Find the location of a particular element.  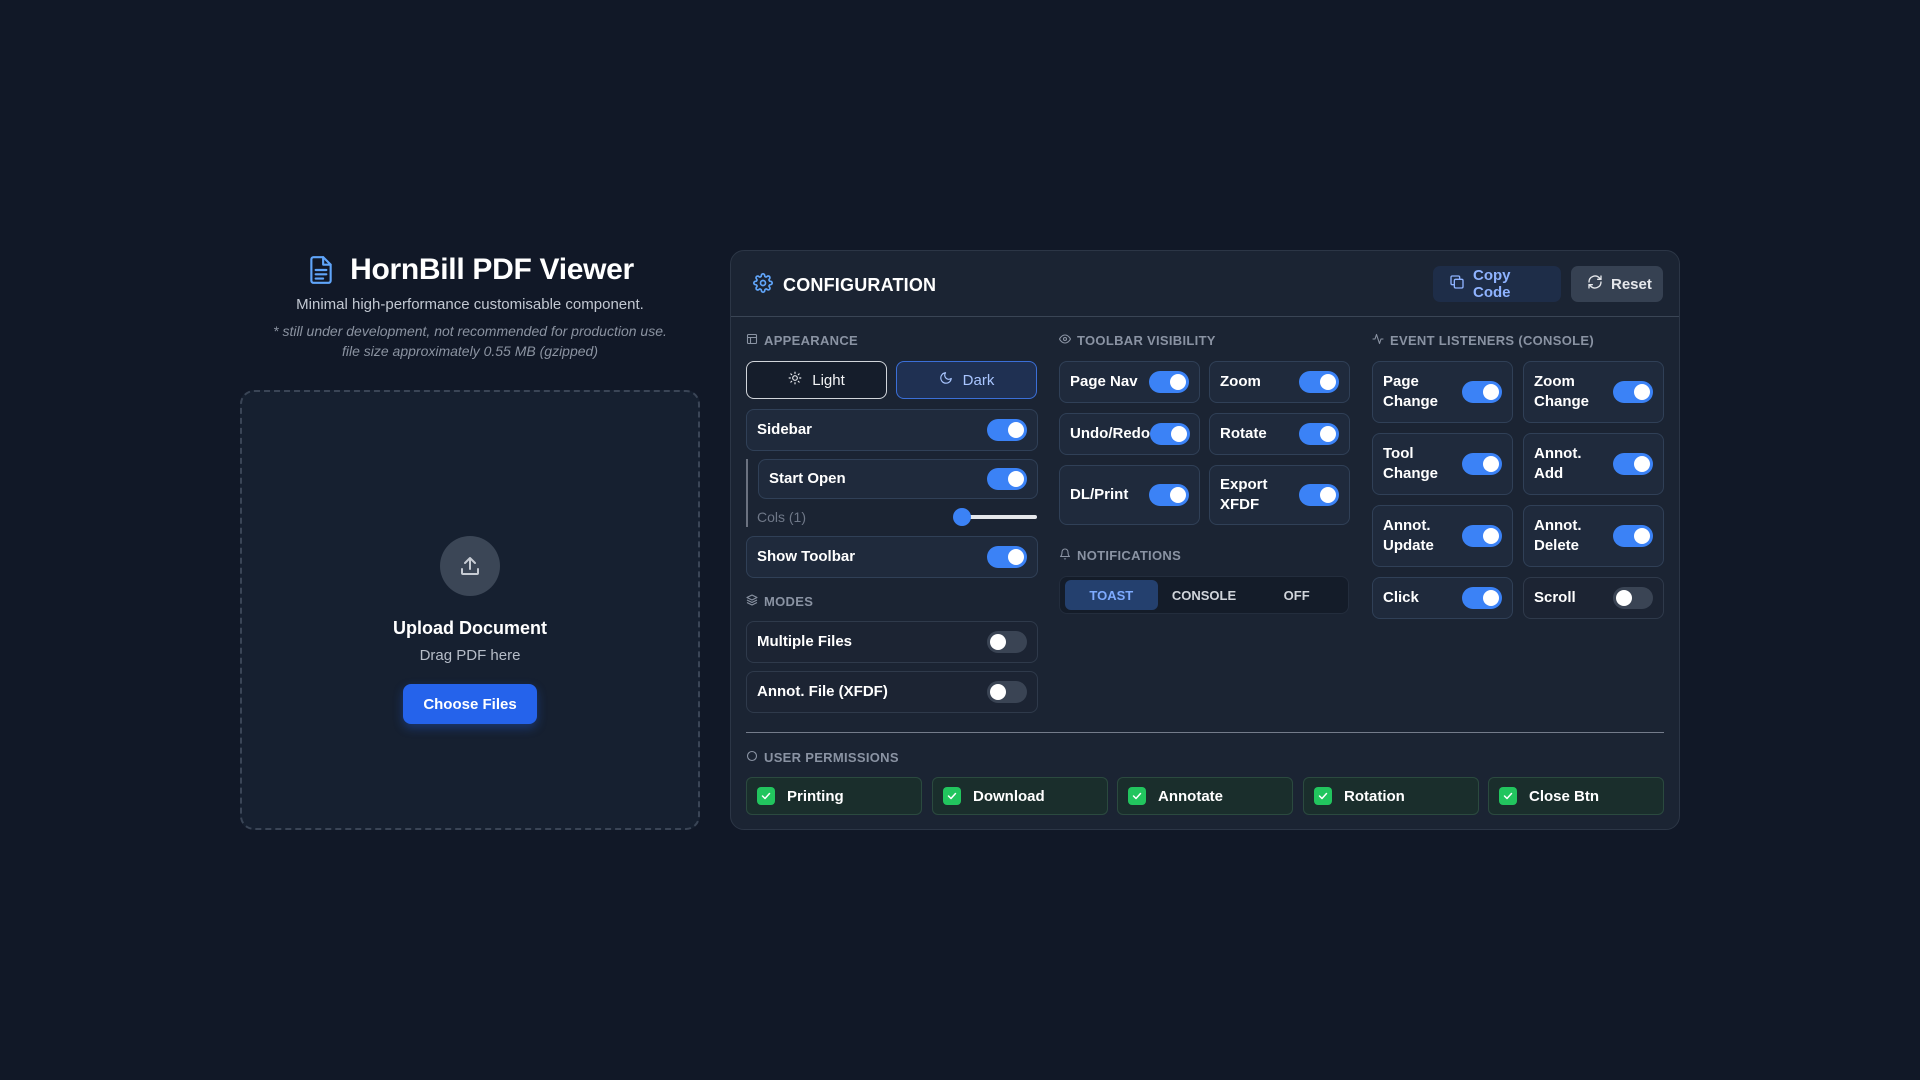

copy-code-button: Copy Code is located at coordinates (1497, 284).